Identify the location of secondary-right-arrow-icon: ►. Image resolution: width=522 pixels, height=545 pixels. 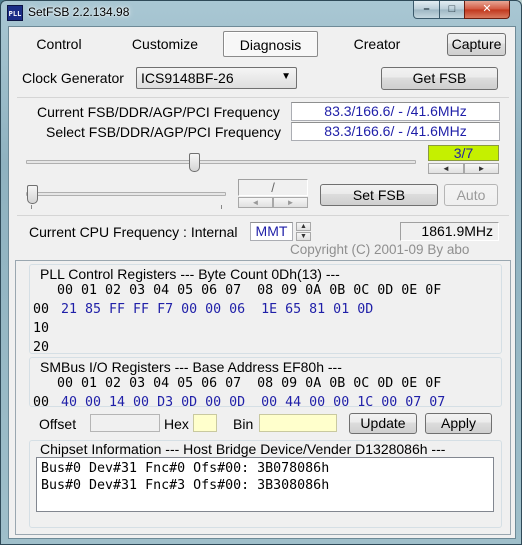
(290, 202).